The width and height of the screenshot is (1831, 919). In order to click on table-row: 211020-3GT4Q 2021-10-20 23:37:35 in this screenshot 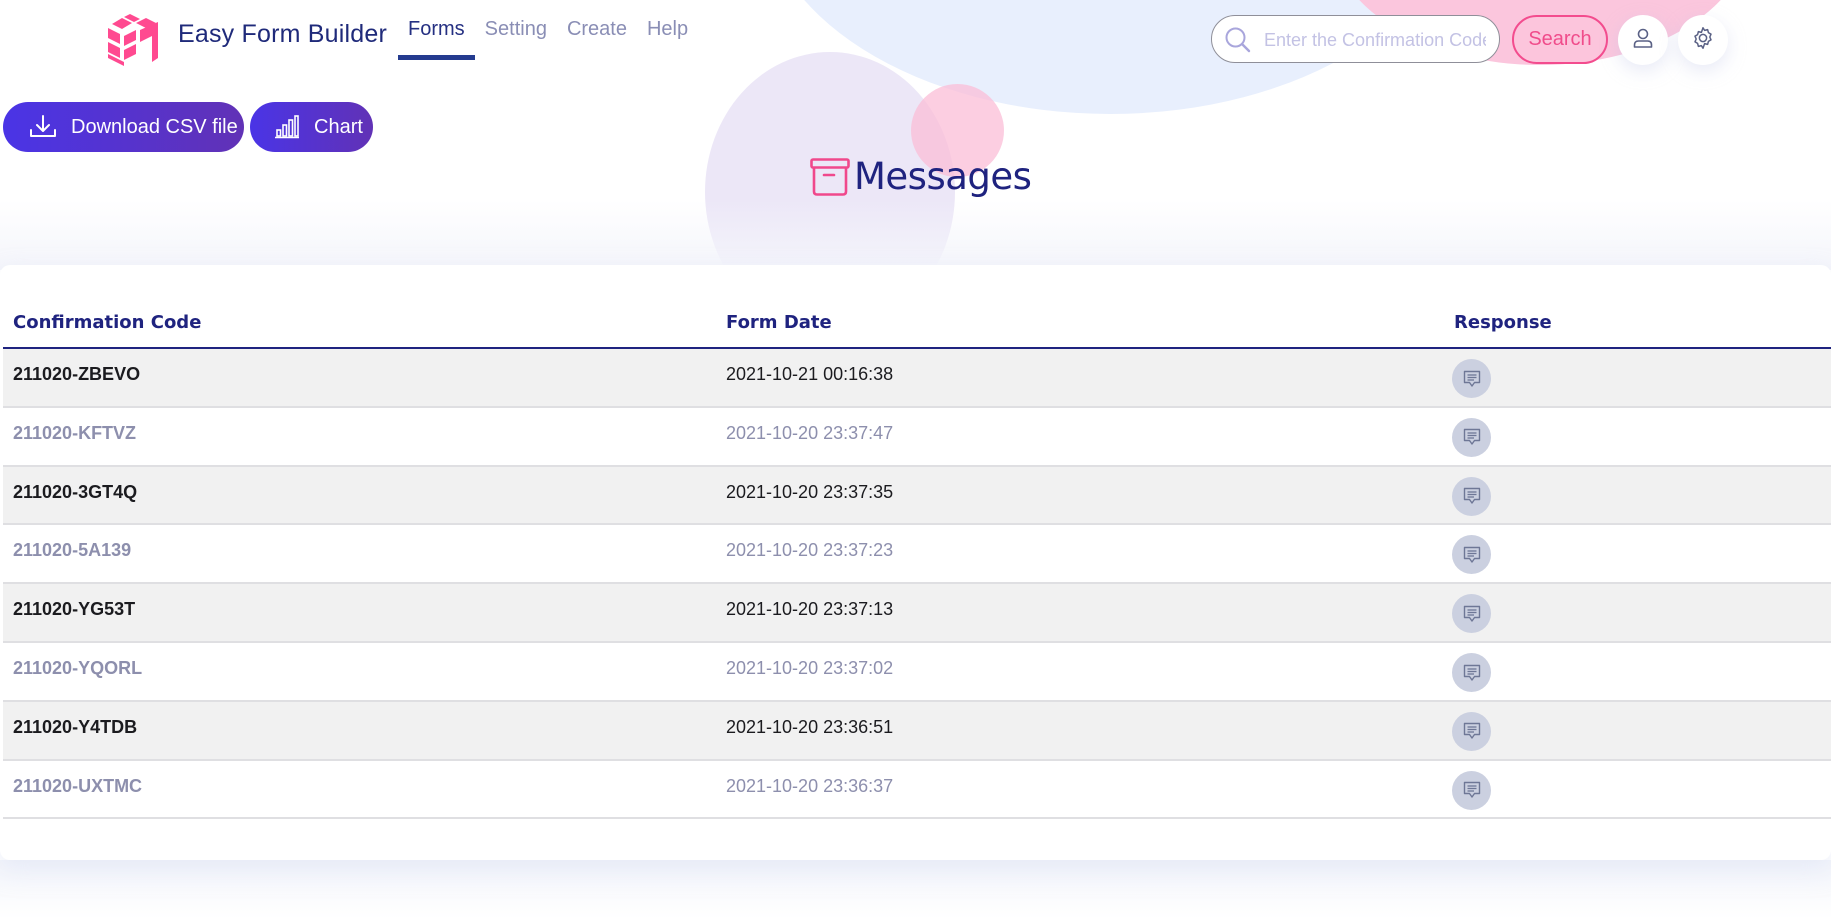, I will do `click(917, 496)`.